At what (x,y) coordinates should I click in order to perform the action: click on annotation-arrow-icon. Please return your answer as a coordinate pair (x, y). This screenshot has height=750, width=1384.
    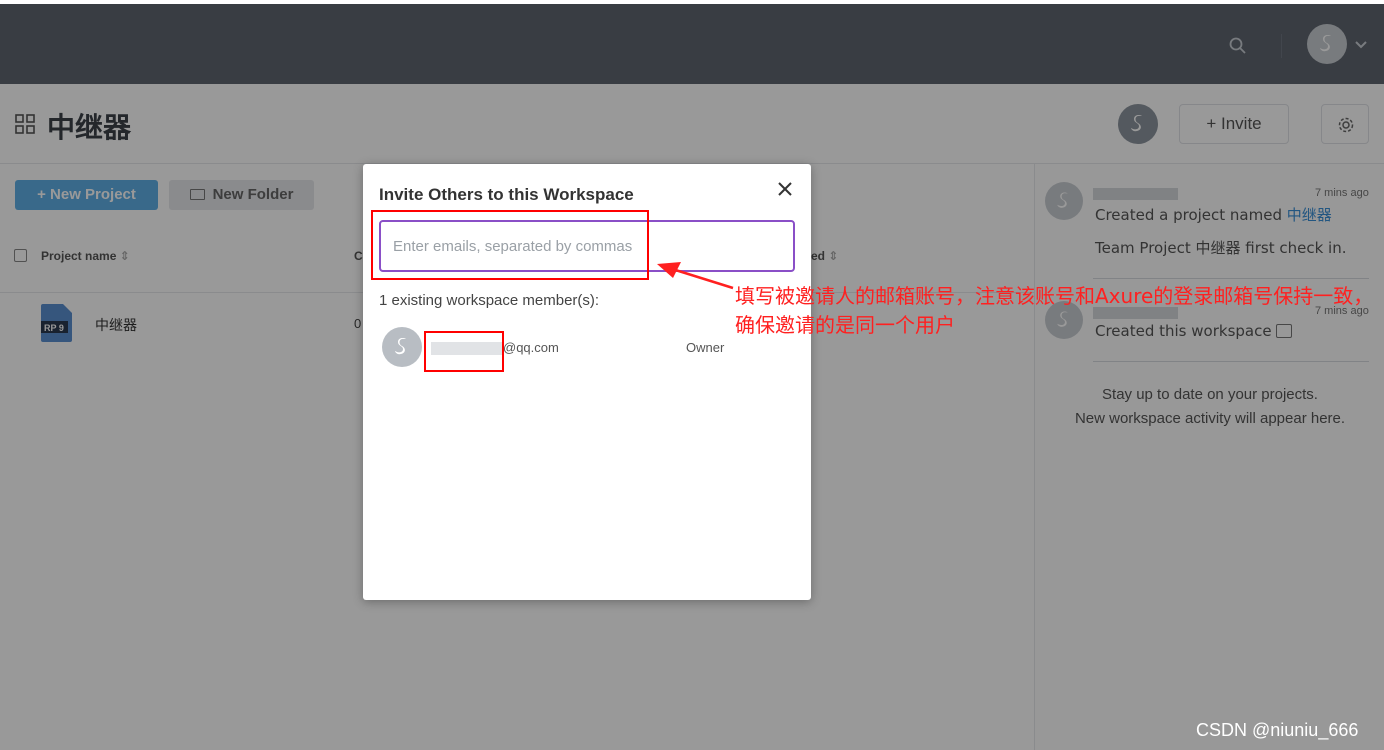
    Looking at the image, I should click on (695, 276).